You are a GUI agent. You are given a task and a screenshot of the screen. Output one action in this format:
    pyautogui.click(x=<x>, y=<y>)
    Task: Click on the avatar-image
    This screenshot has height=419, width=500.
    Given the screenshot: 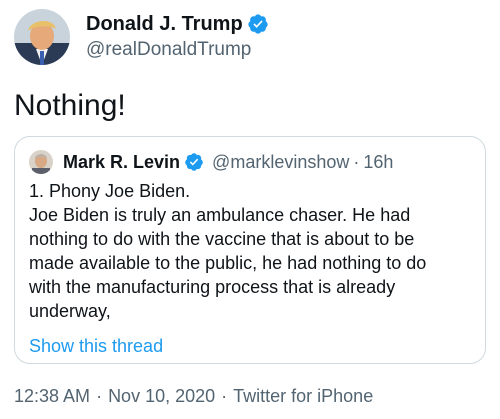 What is the action you would take?
    pyautogui.click(x=42, y=37)
    